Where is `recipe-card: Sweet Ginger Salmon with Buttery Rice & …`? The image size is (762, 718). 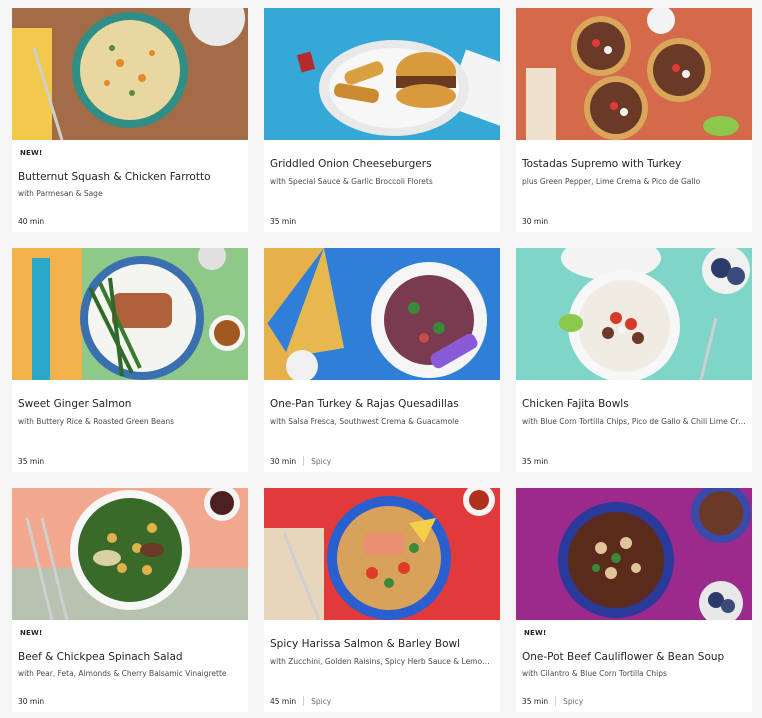 recipe-card: Sweet Ginger Salmon with Buttery Rice & … is located at coordinates (130, 360).